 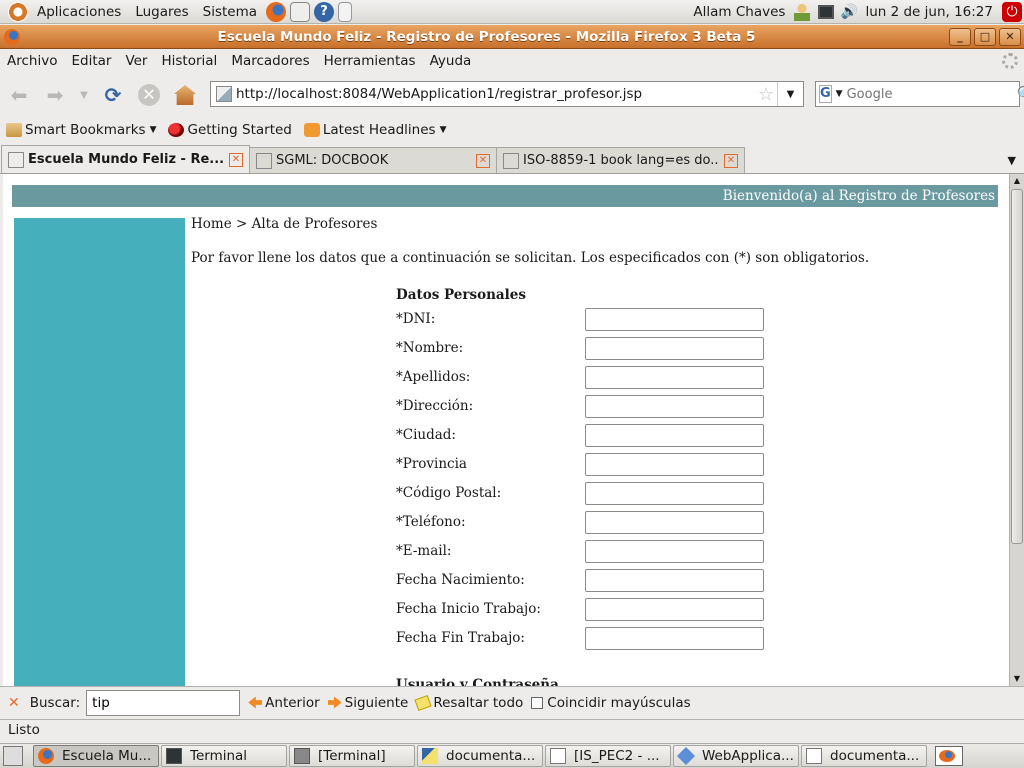 I want to click on menu-lugares: Lugares, so click(x=161, y=12).